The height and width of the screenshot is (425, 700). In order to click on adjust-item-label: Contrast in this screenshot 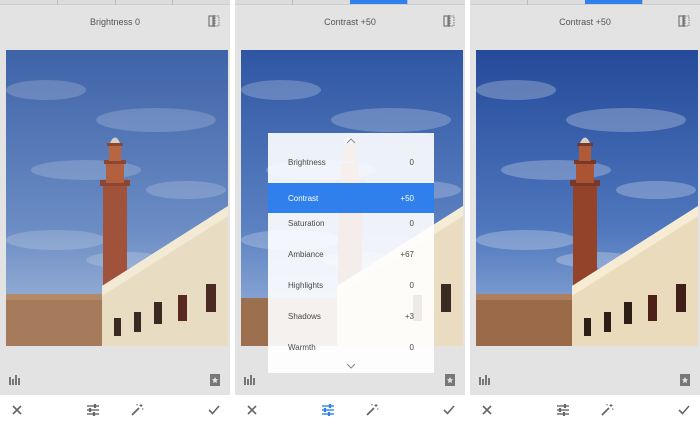, I will do `click(303, 198)`.